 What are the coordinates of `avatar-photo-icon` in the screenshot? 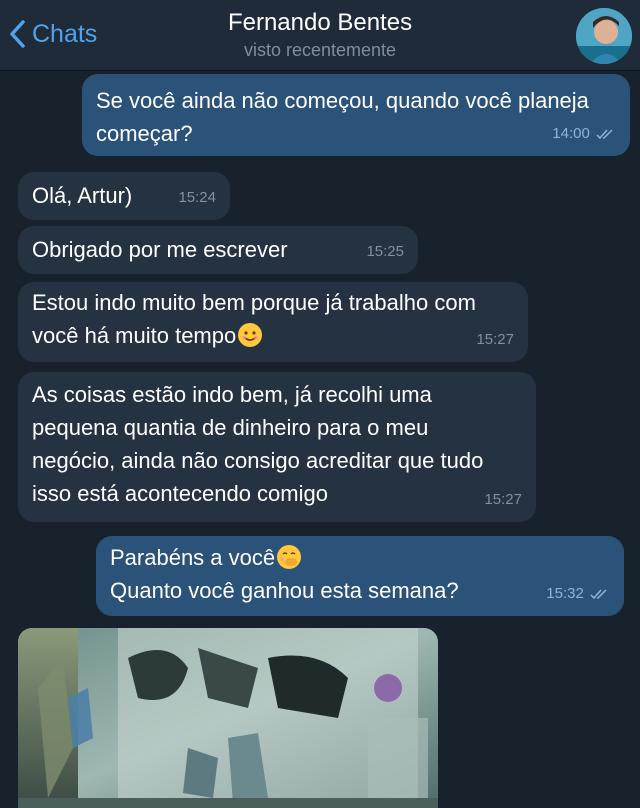 It's located at (604, 36).